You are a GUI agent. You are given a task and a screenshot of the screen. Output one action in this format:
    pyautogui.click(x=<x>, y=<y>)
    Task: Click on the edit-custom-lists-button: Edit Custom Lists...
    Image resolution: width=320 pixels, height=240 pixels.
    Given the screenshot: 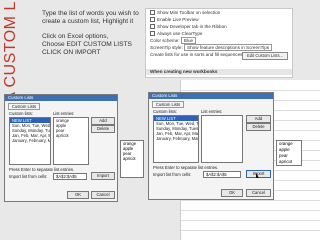 What is the action you would take?
    pyautogui.click(x=265, y=56)
    